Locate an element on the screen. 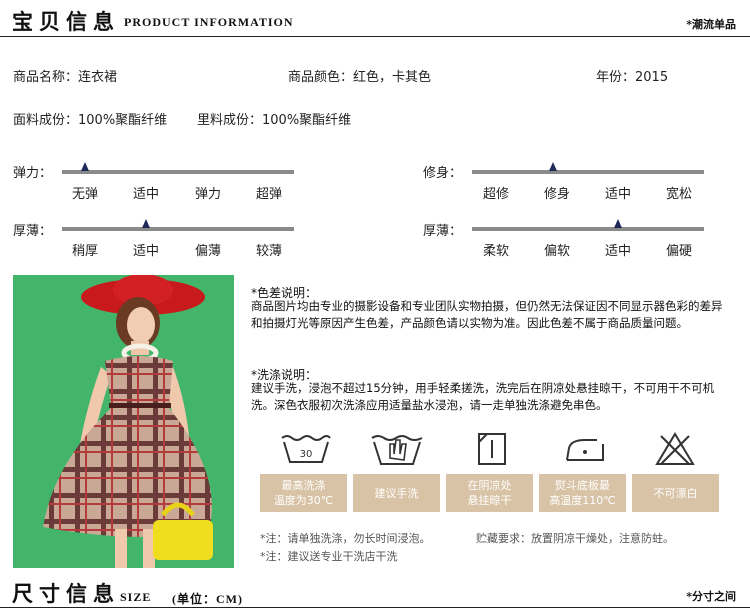 This screenshot has width=750, height=612. tick-label: 超弹 is located at coordinates (268, 194).